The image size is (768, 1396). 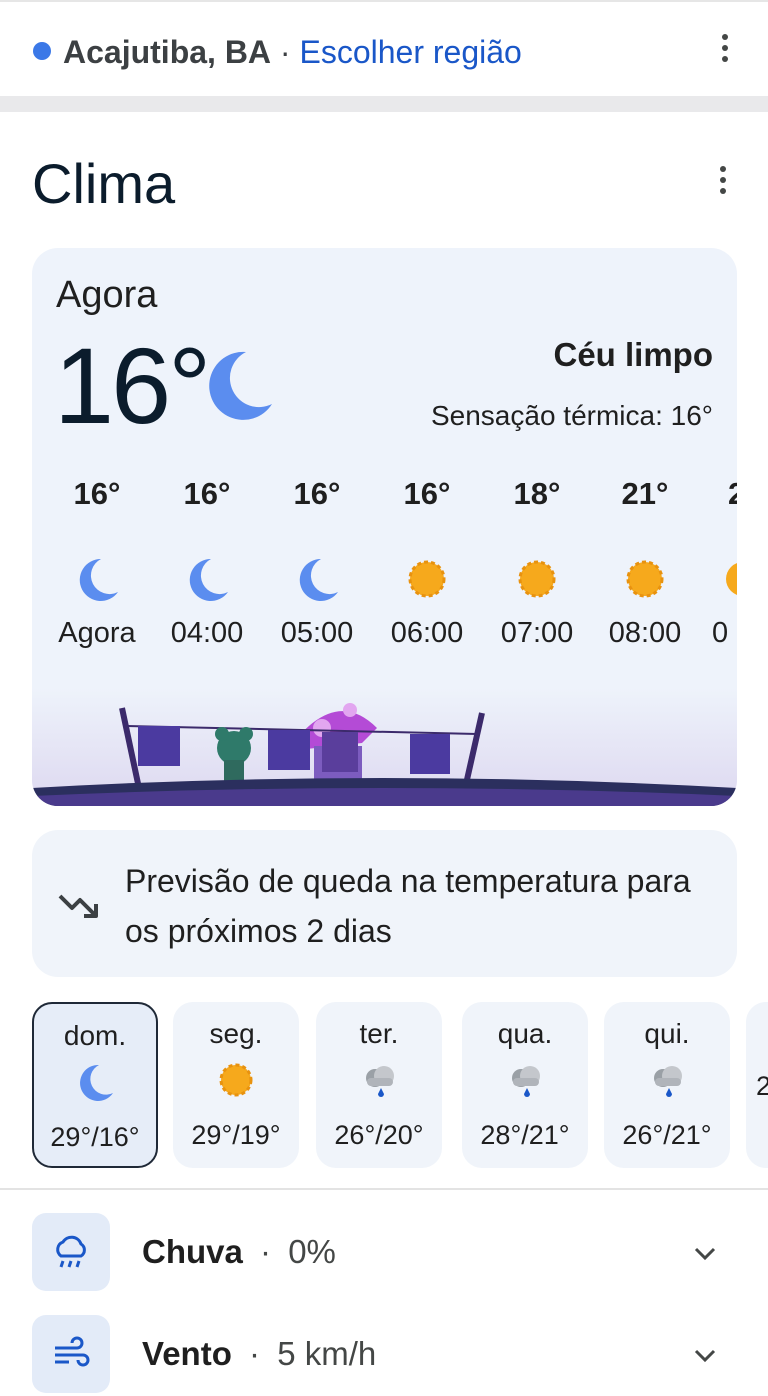 What do you see at coordinates (192, 1251) in the screenshot?
I see `detail-name: Chuva` at bounding box center [192, 1251].